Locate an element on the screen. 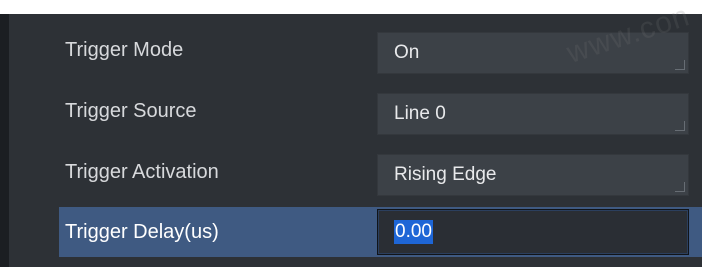 This screenshot has height=267, width=702. left-edge-strip is located at coordinates (4, 140).